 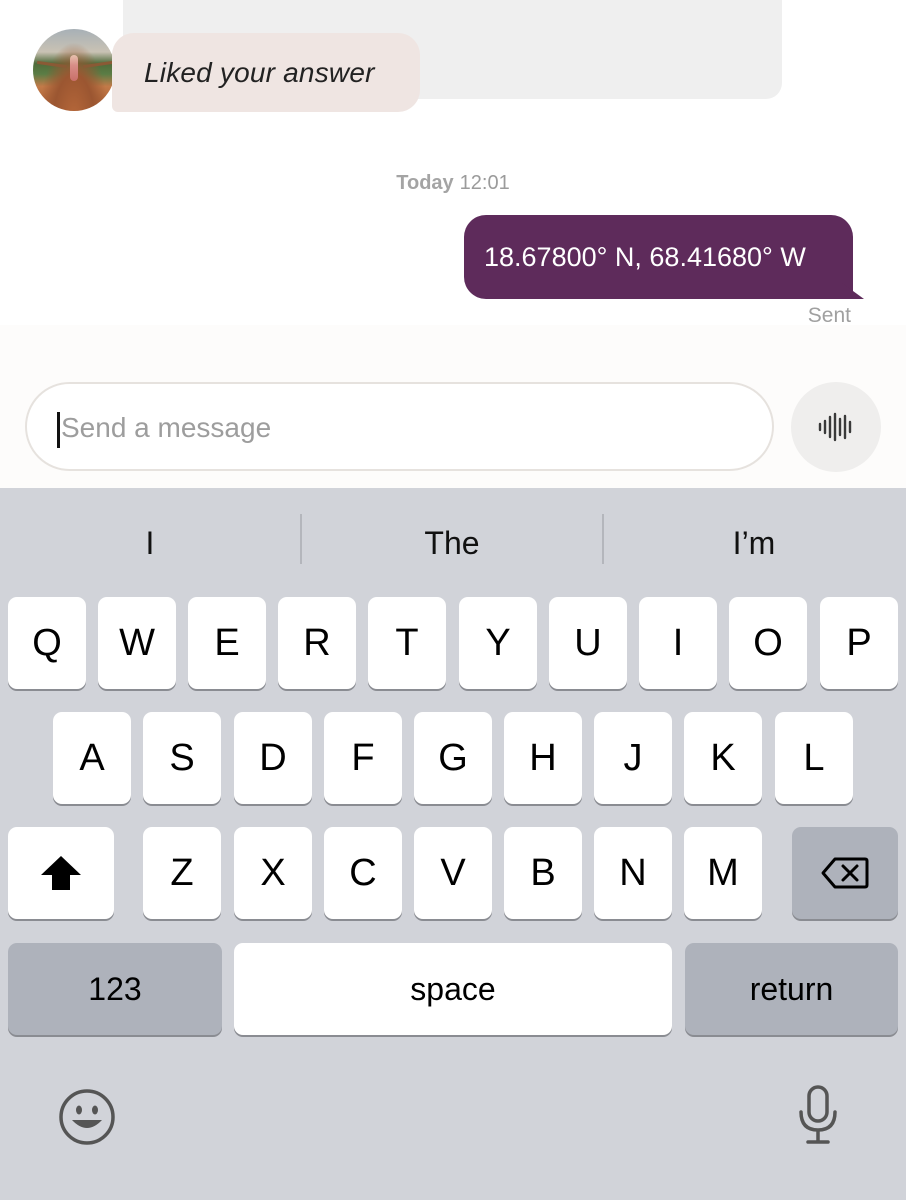 I want to click on key-u: U, so click(x=588, y=643).